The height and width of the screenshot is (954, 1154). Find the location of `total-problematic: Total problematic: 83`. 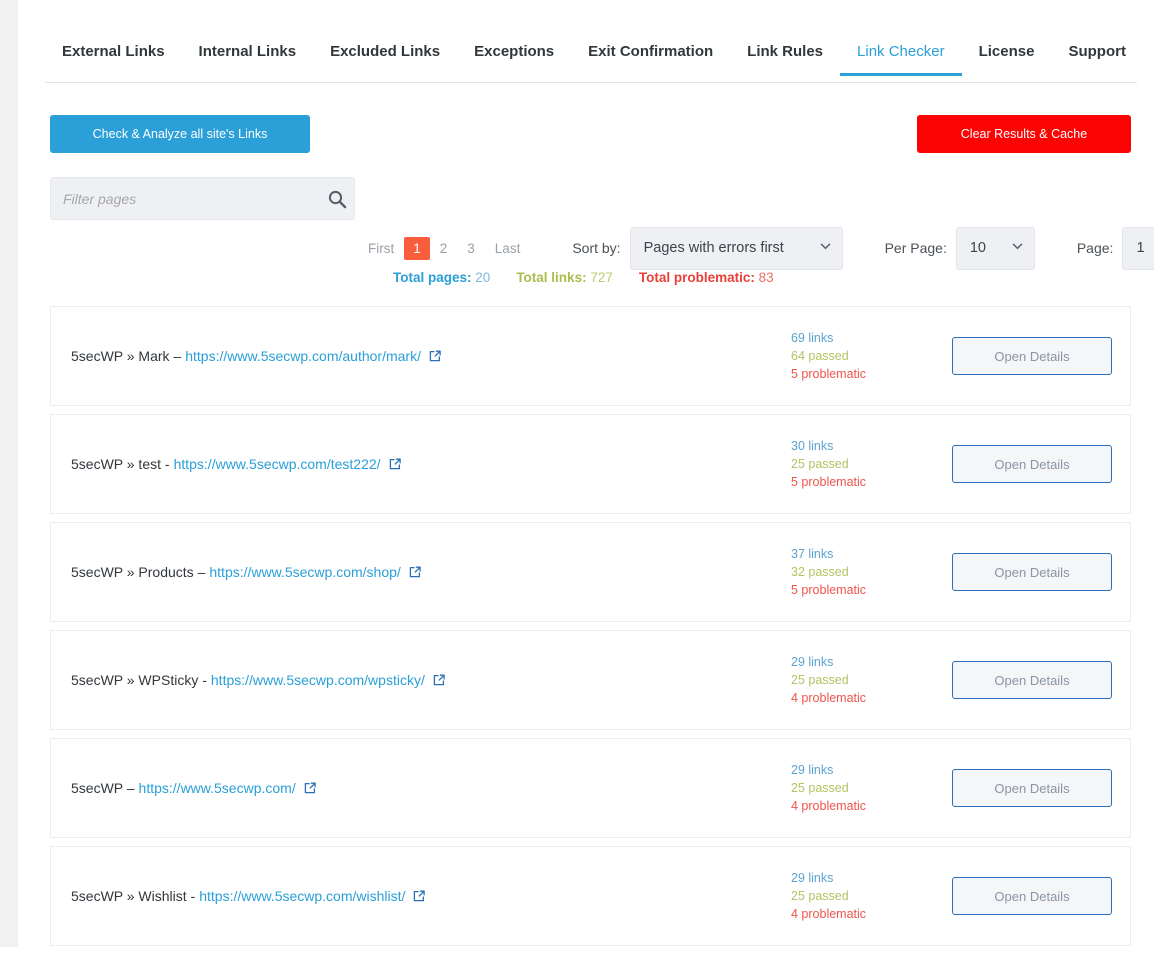

total-problematic: Total problematic: 83 is located at coordinates (706, 277).